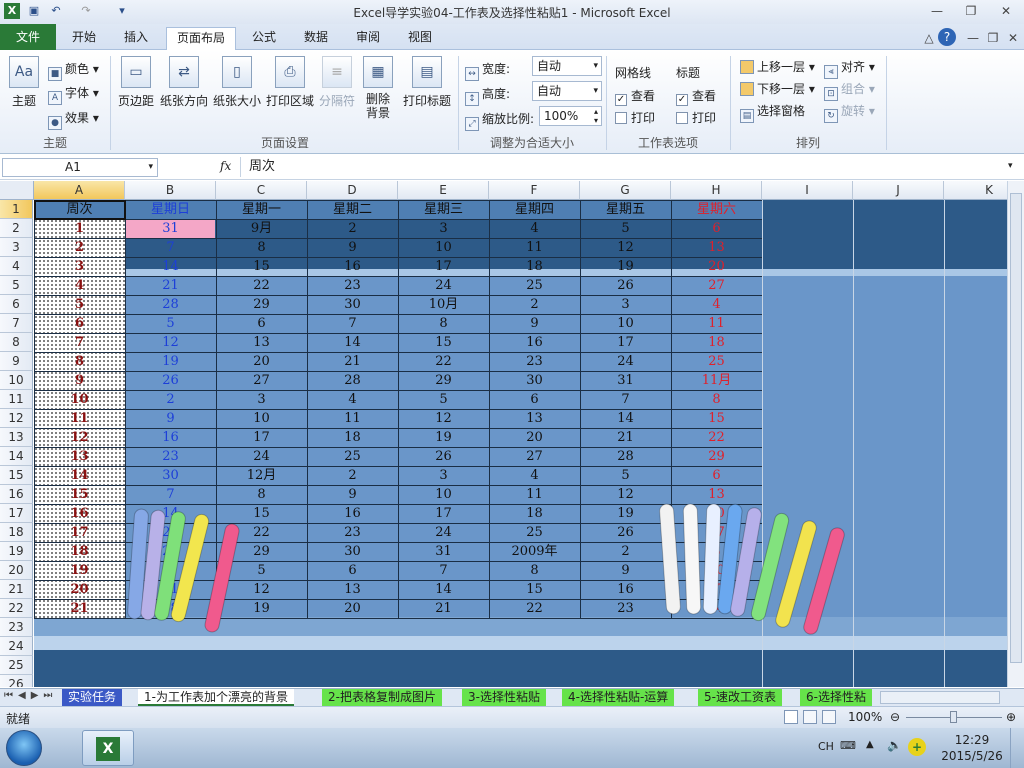 The image size is (1024, 768). Describe the element at coordinates (531, 143) in the screenshot. I see `group-label-scale: 调整为合适大小` at that location.